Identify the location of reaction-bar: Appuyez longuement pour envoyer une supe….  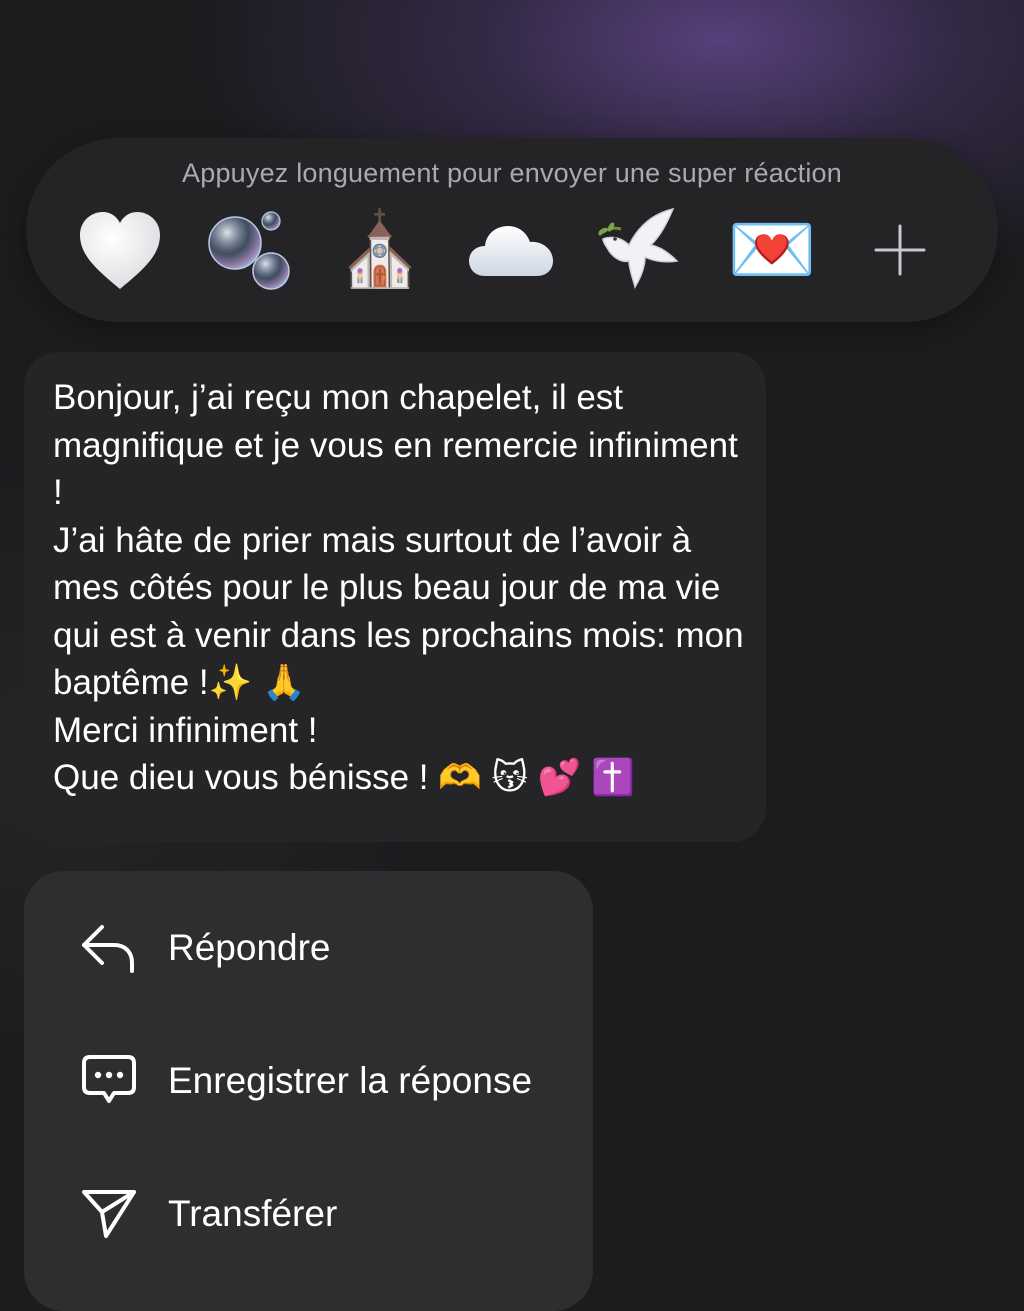
(512, 230).